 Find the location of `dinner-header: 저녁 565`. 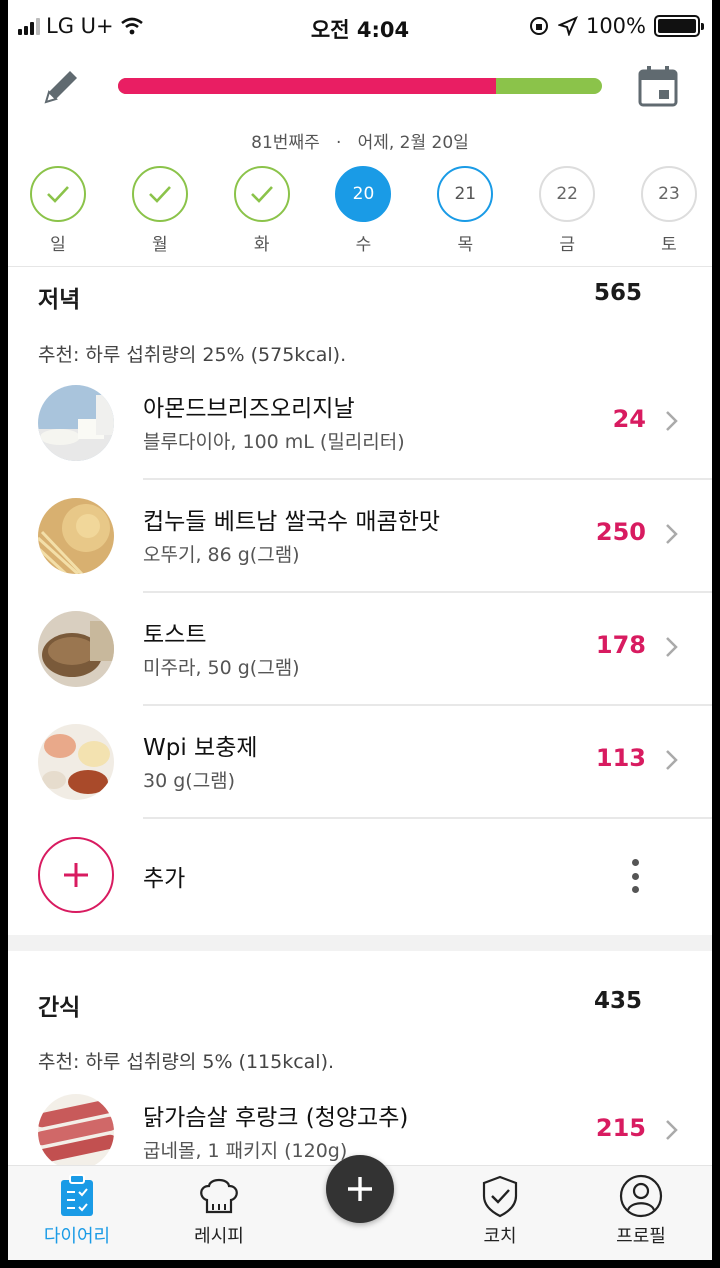

dinner-header: 저녁 565 is located at coordinates (340, 297).